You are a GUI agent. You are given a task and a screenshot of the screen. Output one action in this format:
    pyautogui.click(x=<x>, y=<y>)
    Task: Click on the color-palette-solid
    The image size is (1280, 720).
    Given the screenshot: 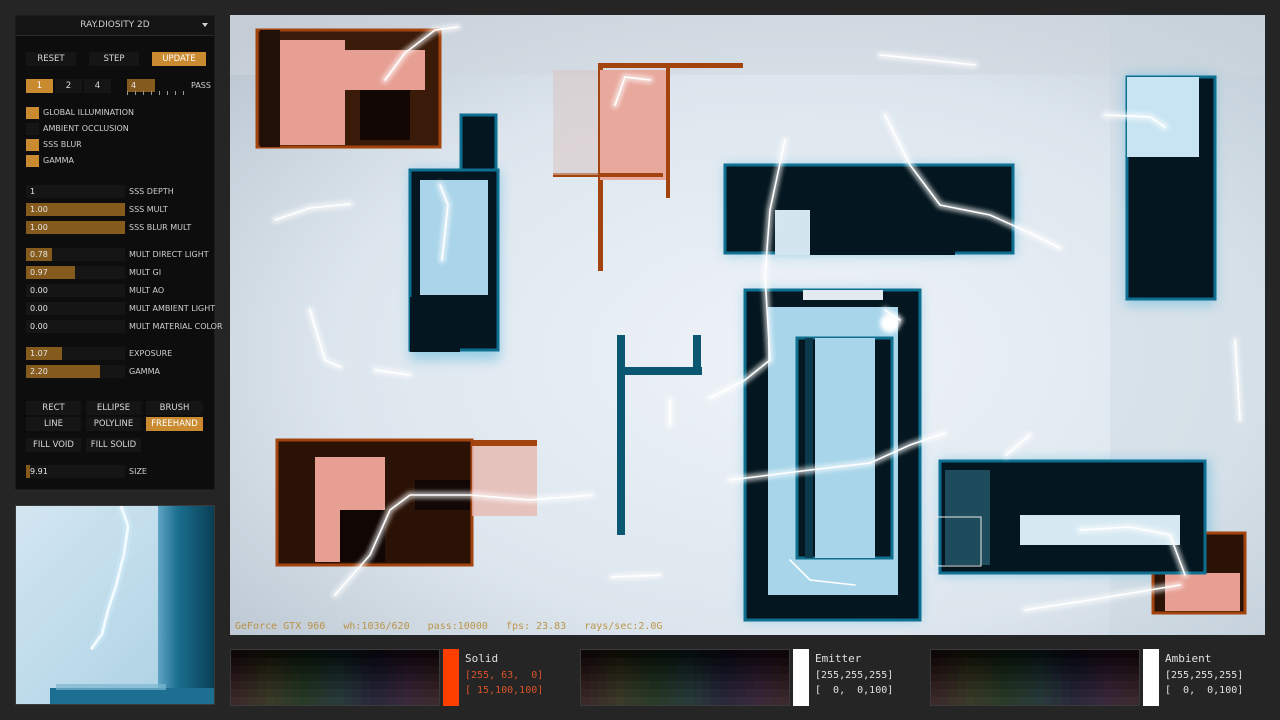 What is the action you would take?
    pyautogui.click(x=335, y=677)
    